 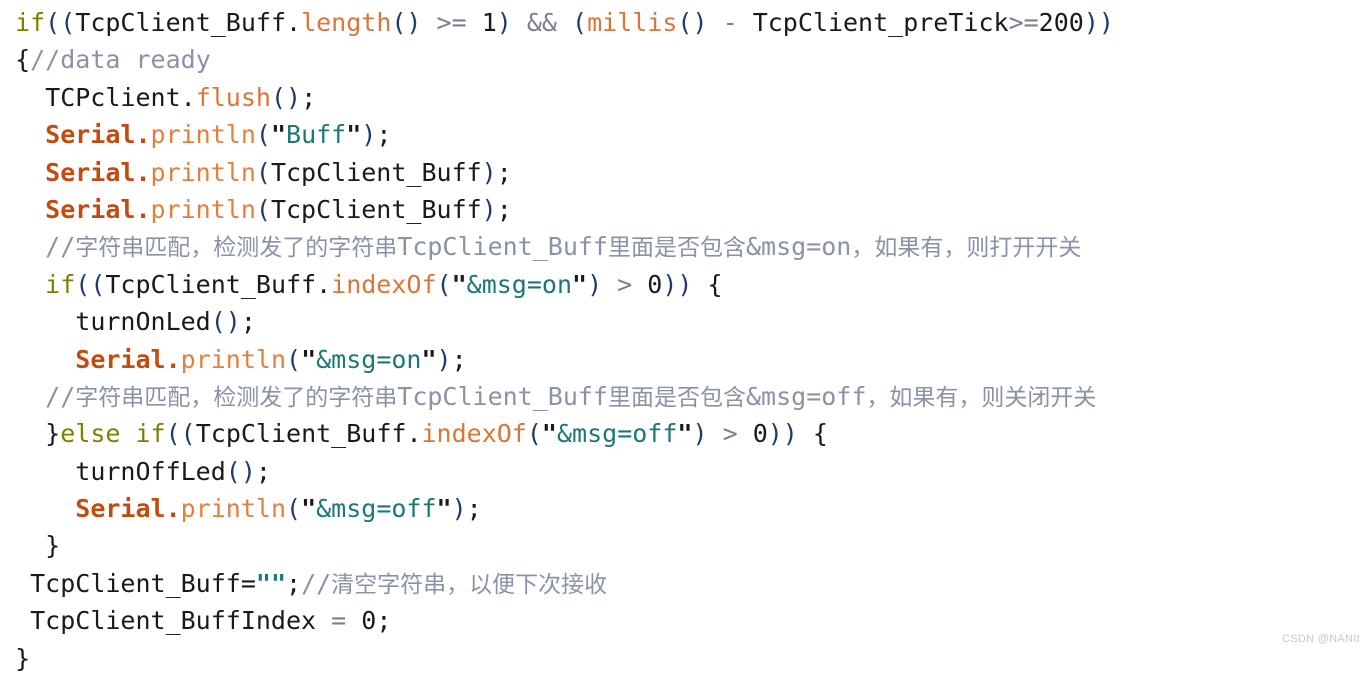 What do you see at coordinates (316, 135) in the screenshot?
I see `code-token-string: Buff` at bounding box center [316, 135].